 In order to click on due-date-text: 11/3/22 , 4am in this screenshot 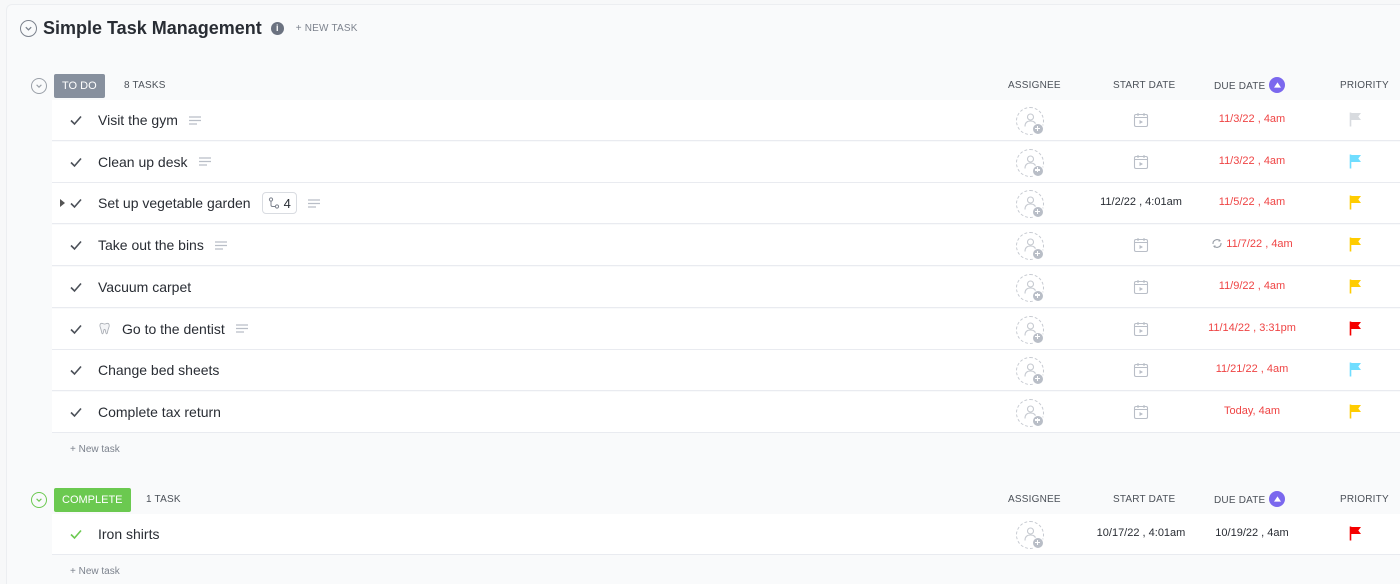, I will do `click(1252, 119)`.